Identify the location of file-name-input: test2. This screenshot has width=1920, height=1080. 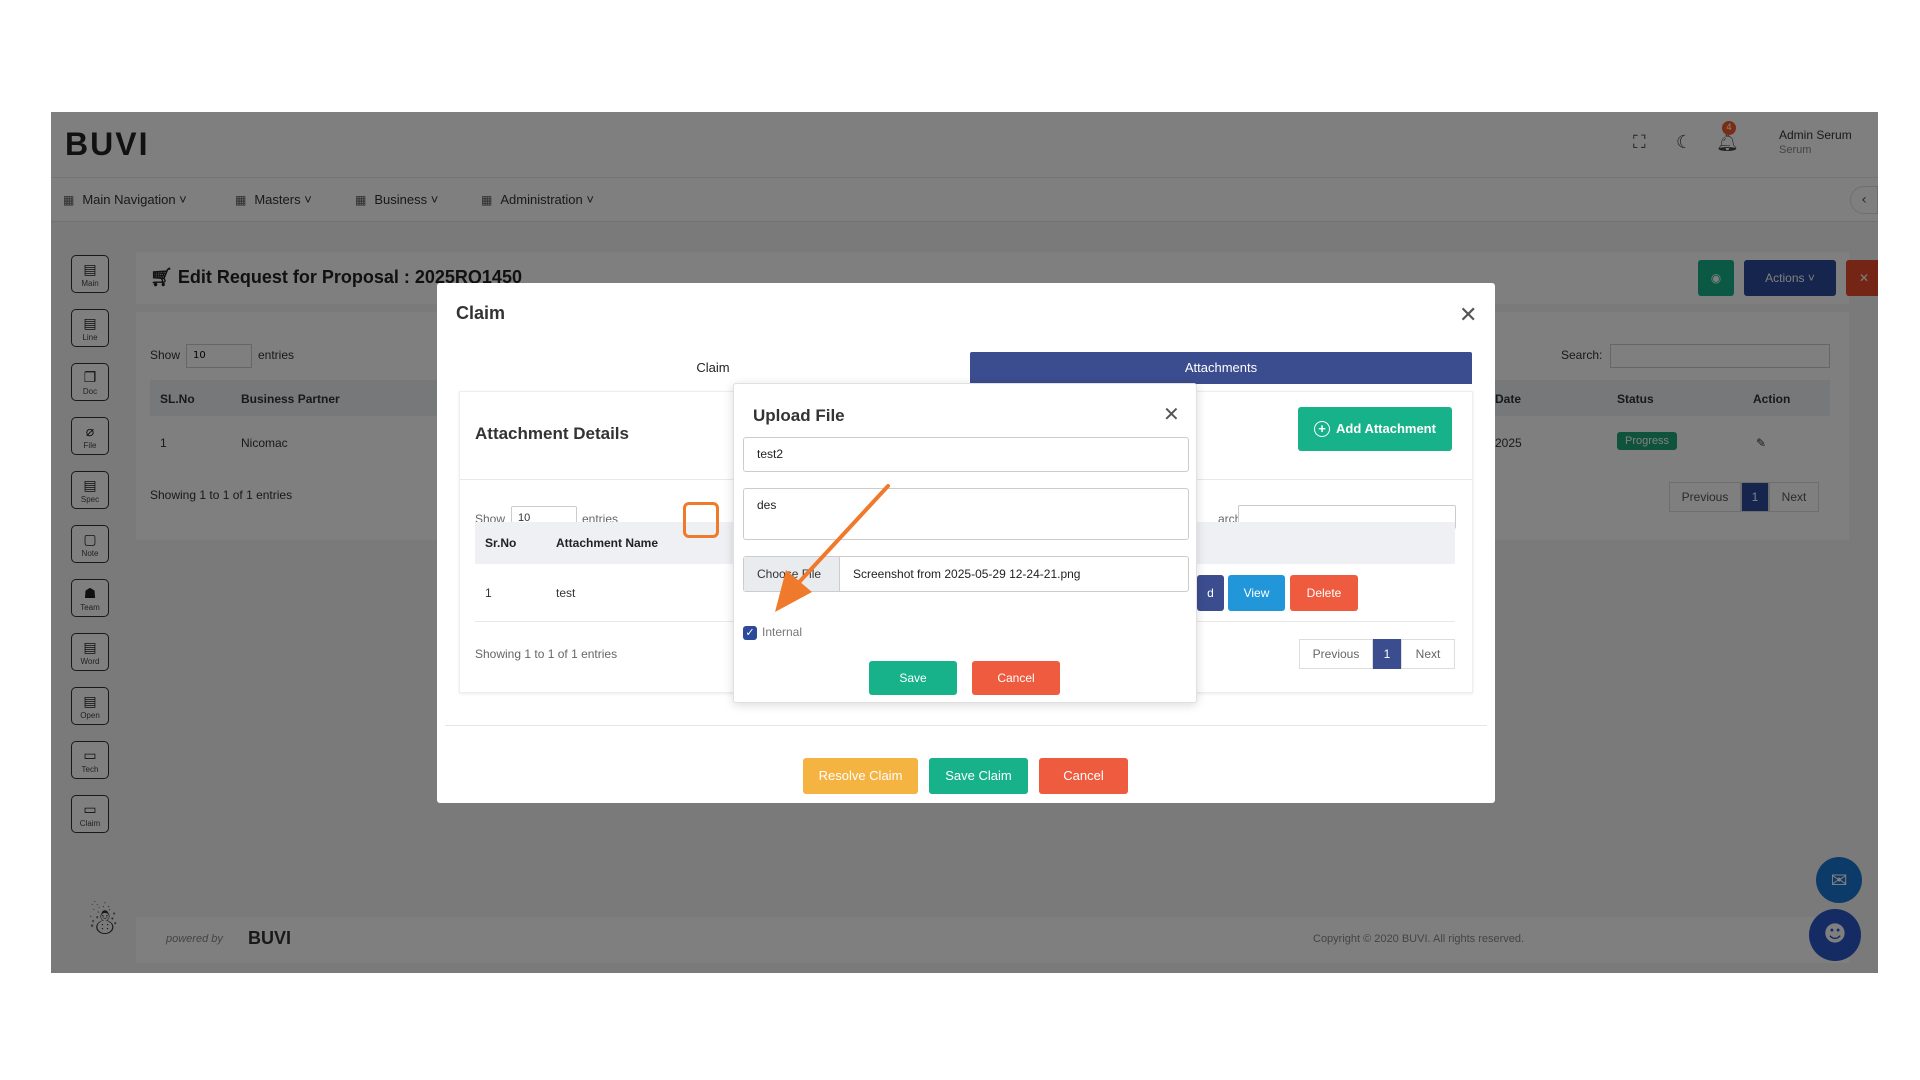
(966, 454).